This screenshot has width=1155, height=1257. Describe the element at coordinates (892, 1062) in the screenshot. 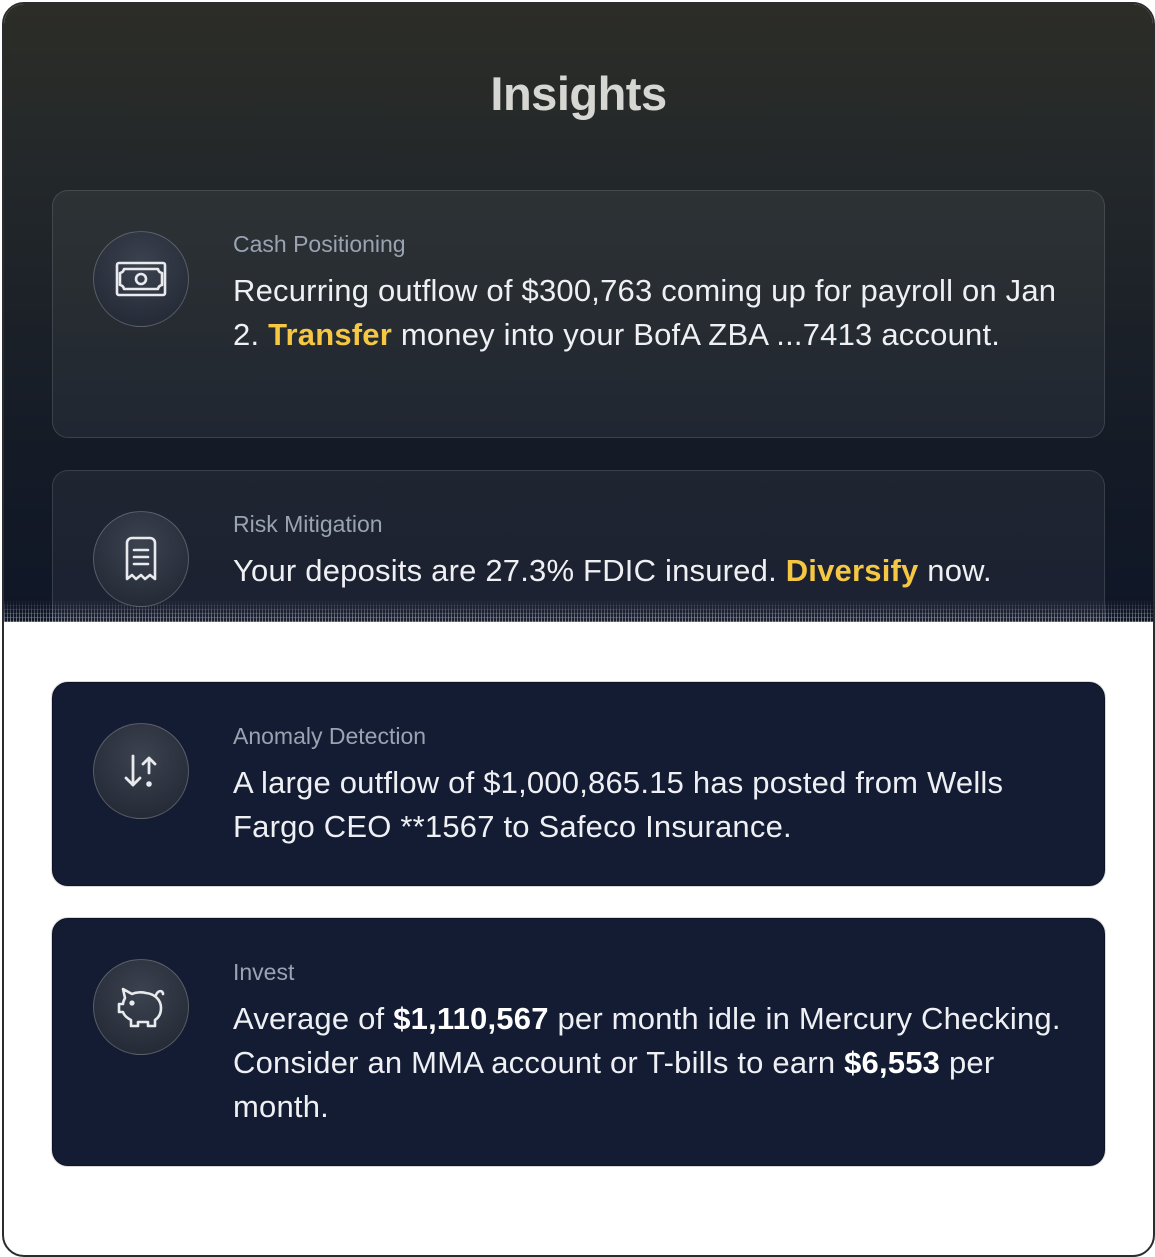

I see `earn-amount: $6,553` at that location.